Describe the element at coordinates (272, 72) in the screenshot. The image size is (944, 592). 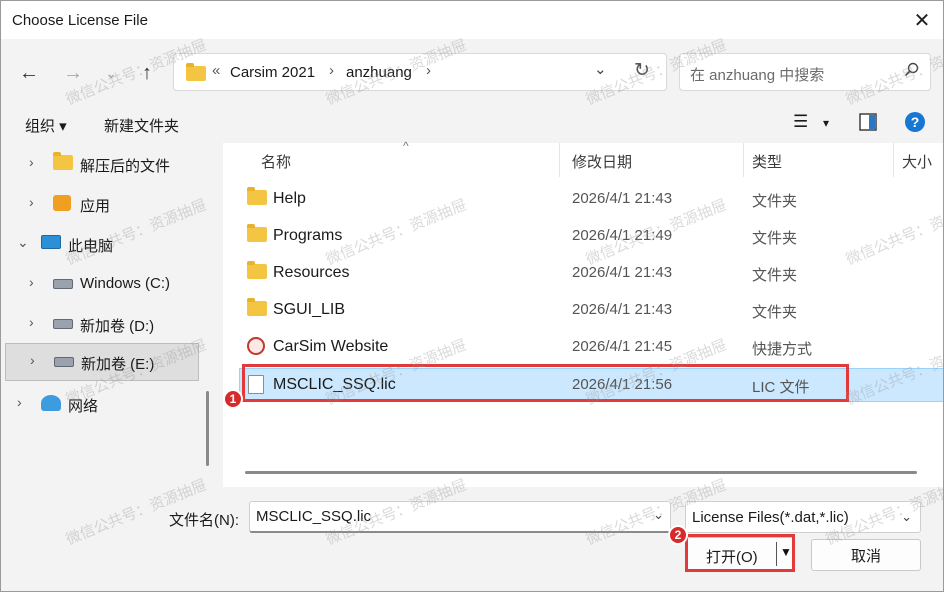
I see `breadcrumb-carsim: Carsim 2021` at that location.